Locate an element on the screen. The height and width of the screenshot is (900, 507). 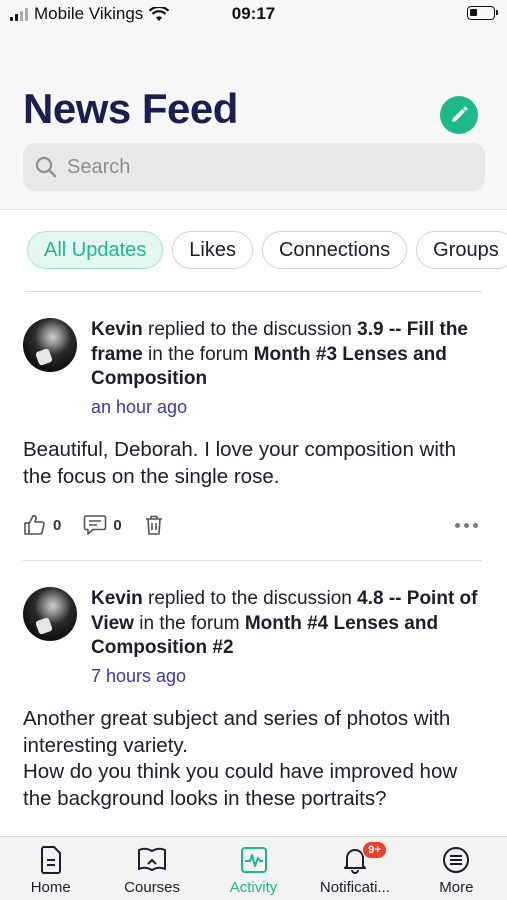
menu-icon is located at coordinates (456, 860).